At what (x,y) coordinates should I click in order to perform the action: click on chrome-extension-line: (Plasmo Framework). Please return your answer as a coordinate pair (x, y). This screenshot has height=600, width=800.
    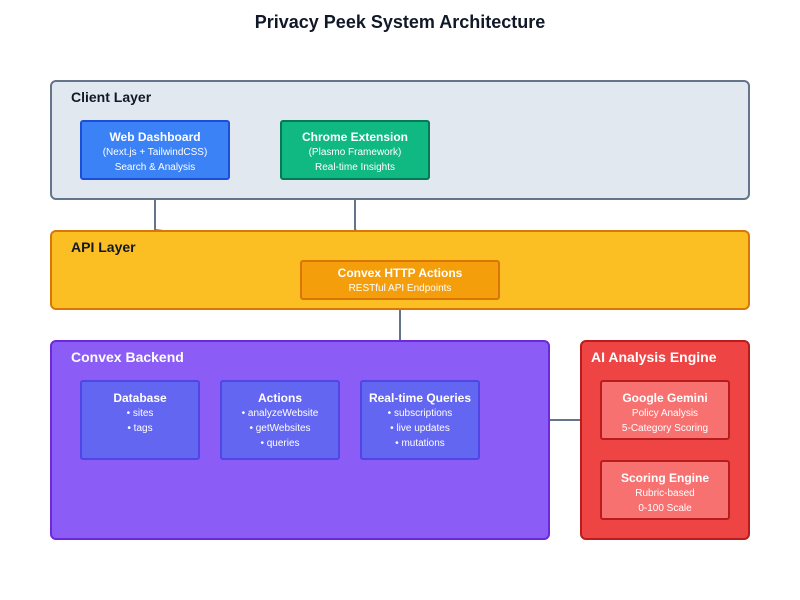
    Looking at the image, I should click on (355, 152).